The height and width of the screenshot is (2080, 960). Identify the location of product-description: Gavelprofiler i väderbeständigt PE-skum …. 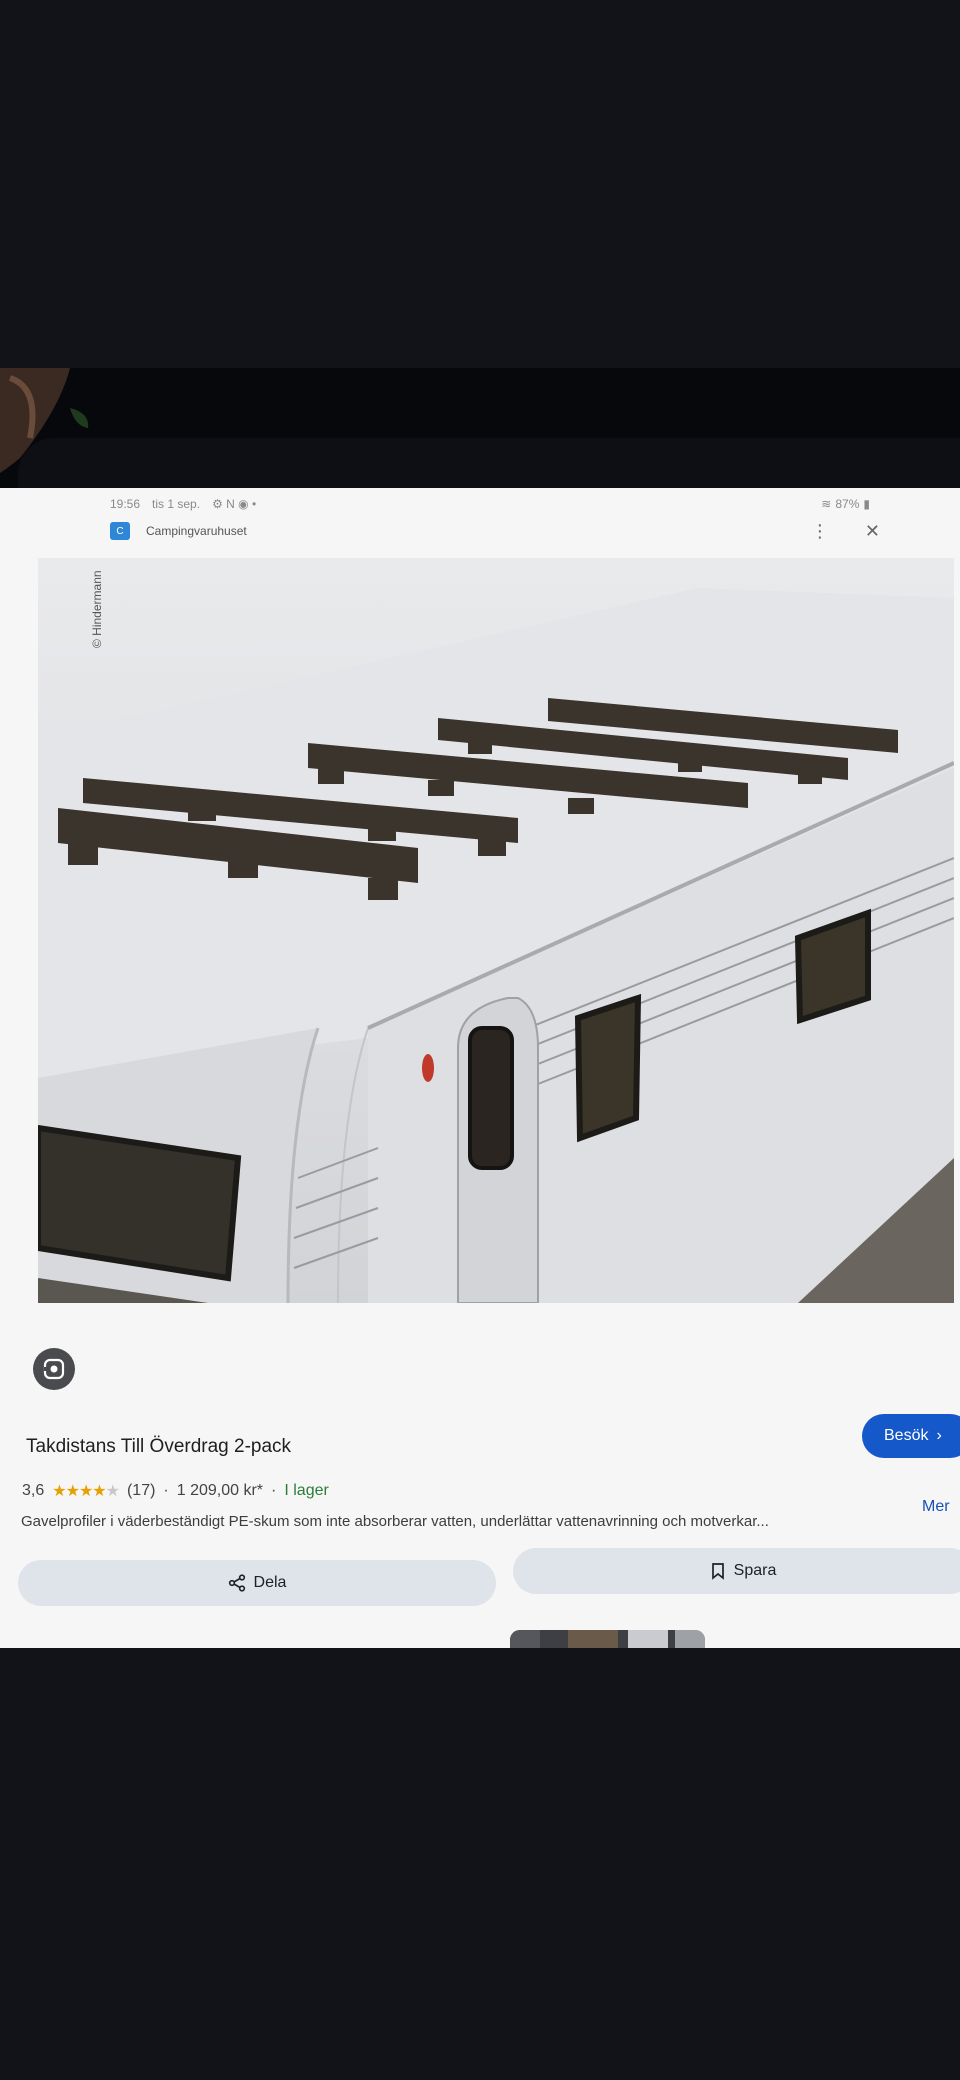
(395, 1521).